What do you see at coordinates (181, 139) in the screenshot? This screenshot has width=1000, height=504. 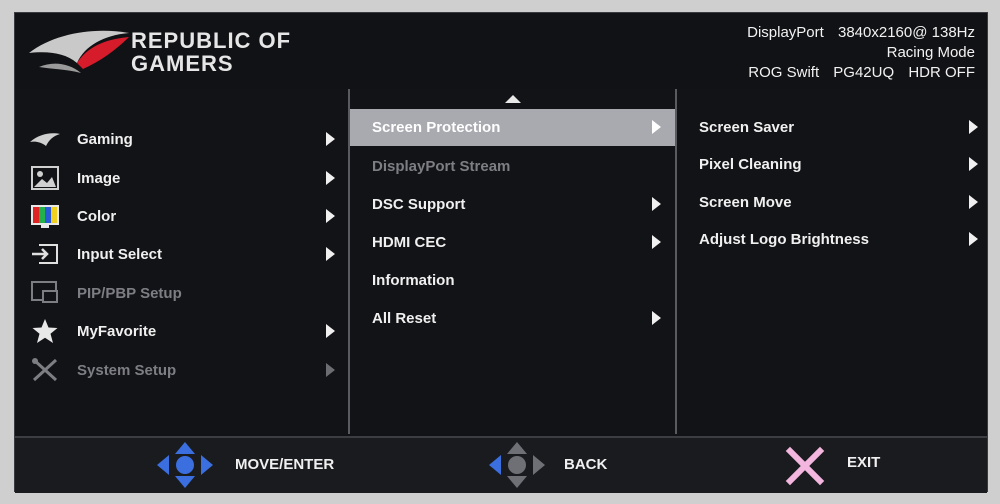 I see `menu-item-gaming: Gaming` at bounding box center [181, 139].